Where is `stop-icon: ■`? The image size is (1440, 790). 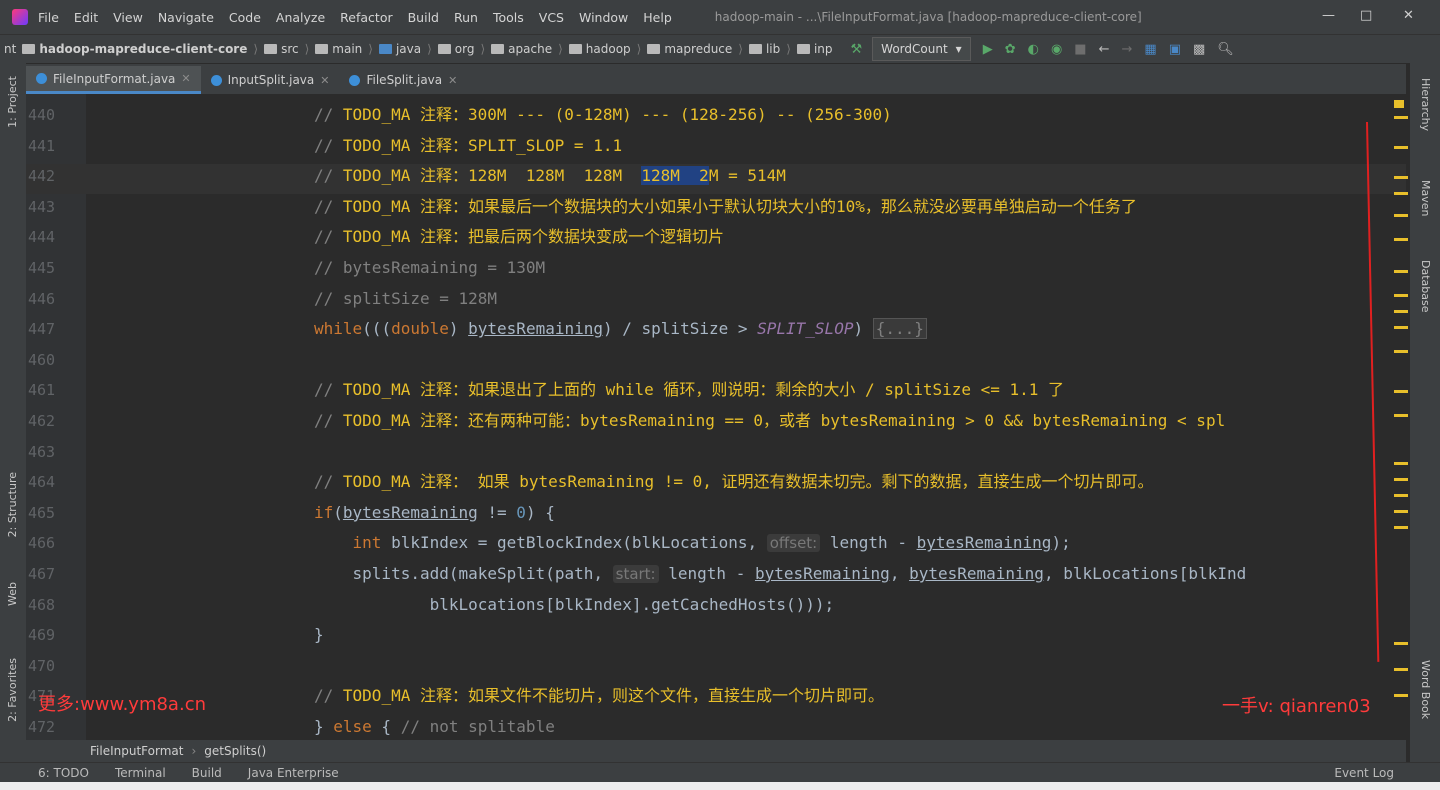 stop-icon: ■ is located at coordinates (1080, 49).